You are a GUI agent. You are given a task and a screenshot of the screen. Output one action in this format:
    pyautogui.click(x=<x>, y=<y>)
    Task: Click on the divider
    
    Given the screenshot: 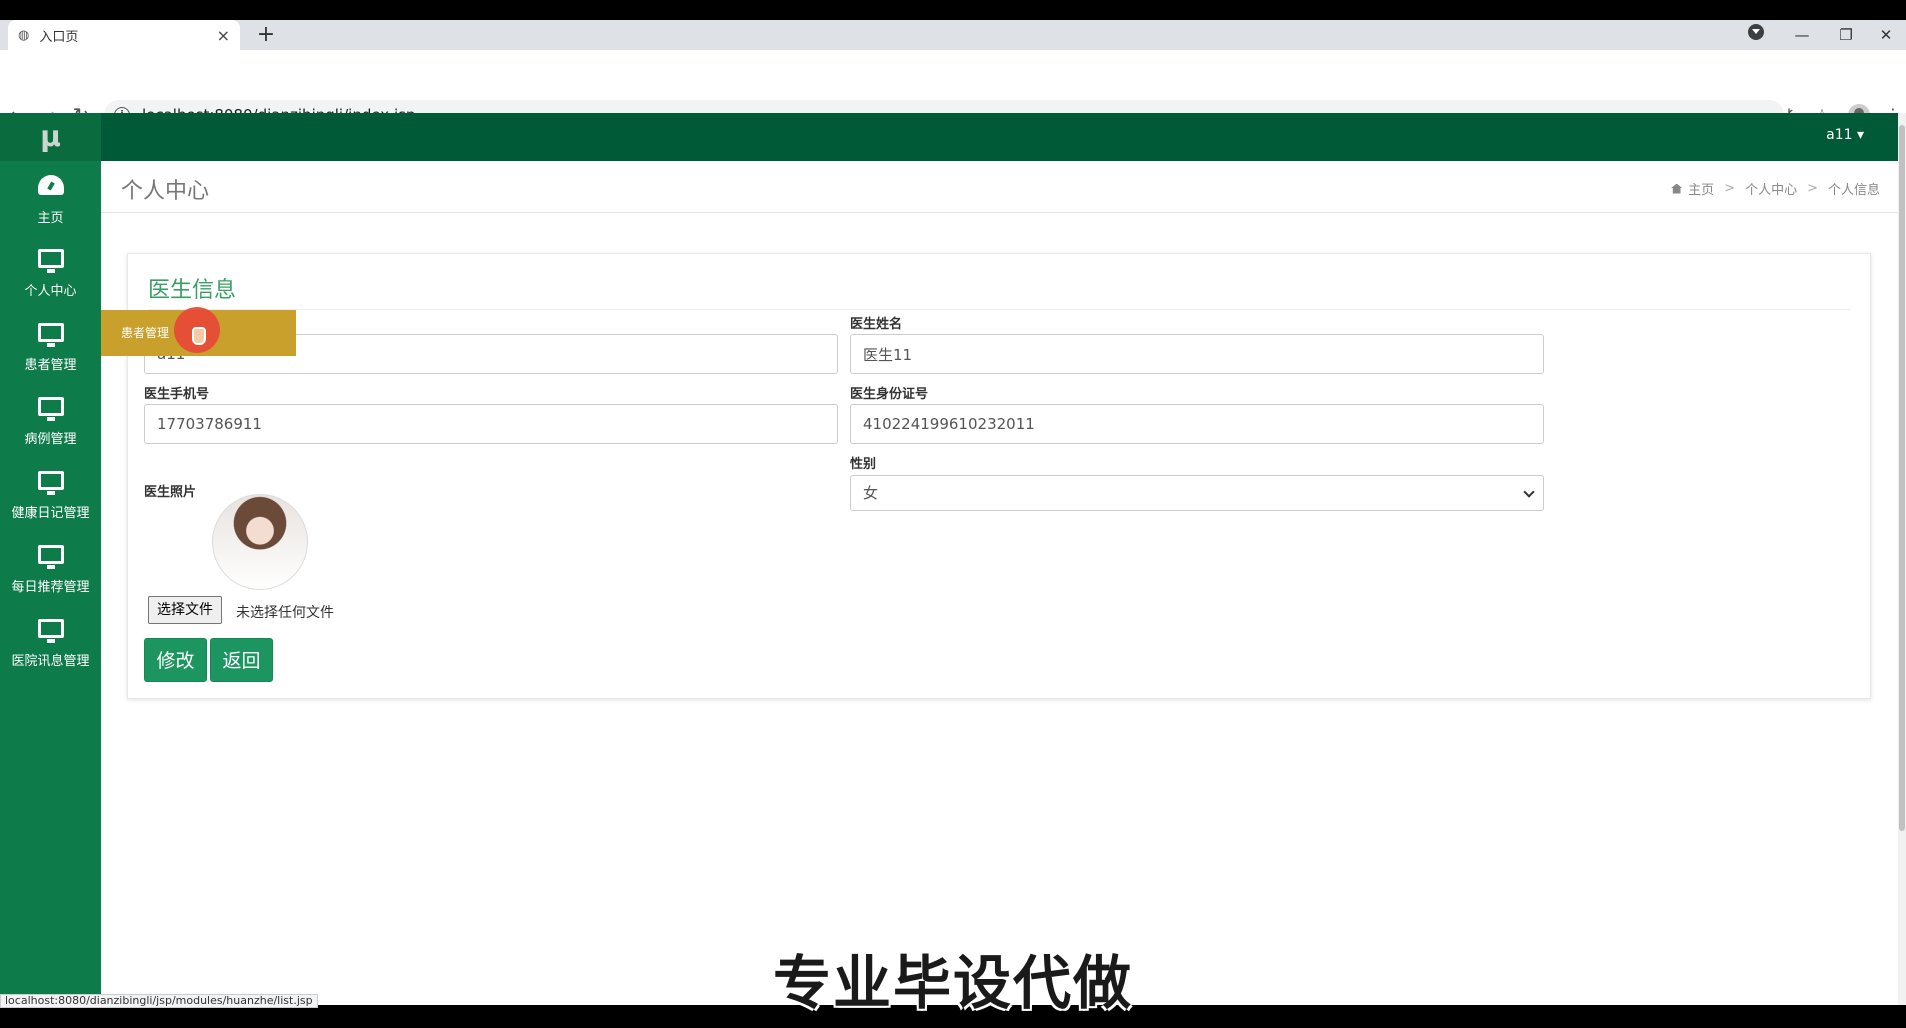 What is the action you would take?
    pyautogui.click(x=999, y=309)
    